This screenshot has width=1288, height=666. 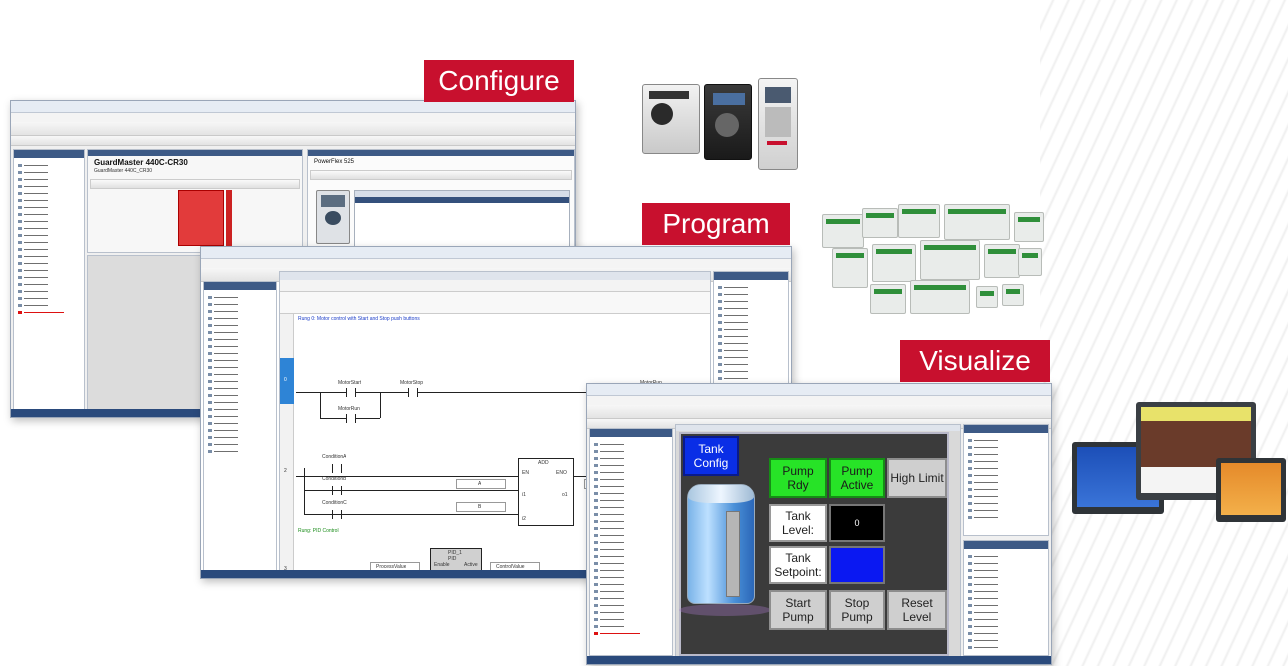 I want to click on configure-titlebar, so click(x=293, y=107).